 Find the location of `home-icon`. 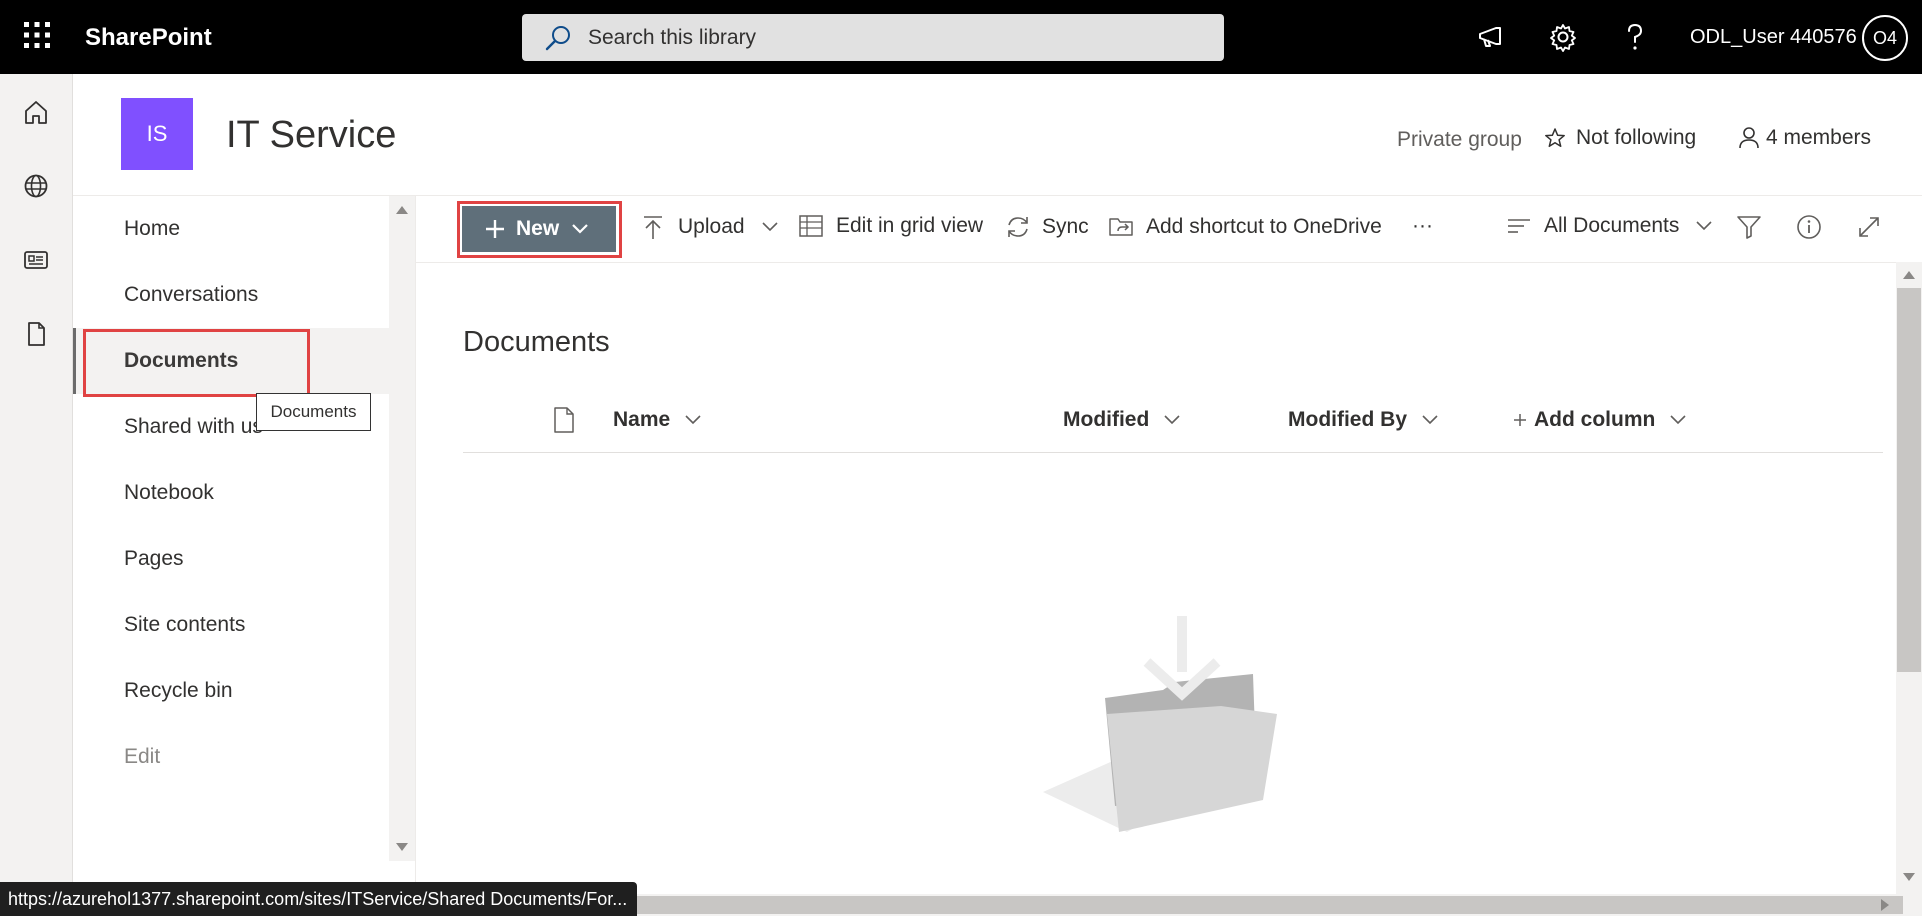

home-icon is located at coordinates (36, 112).